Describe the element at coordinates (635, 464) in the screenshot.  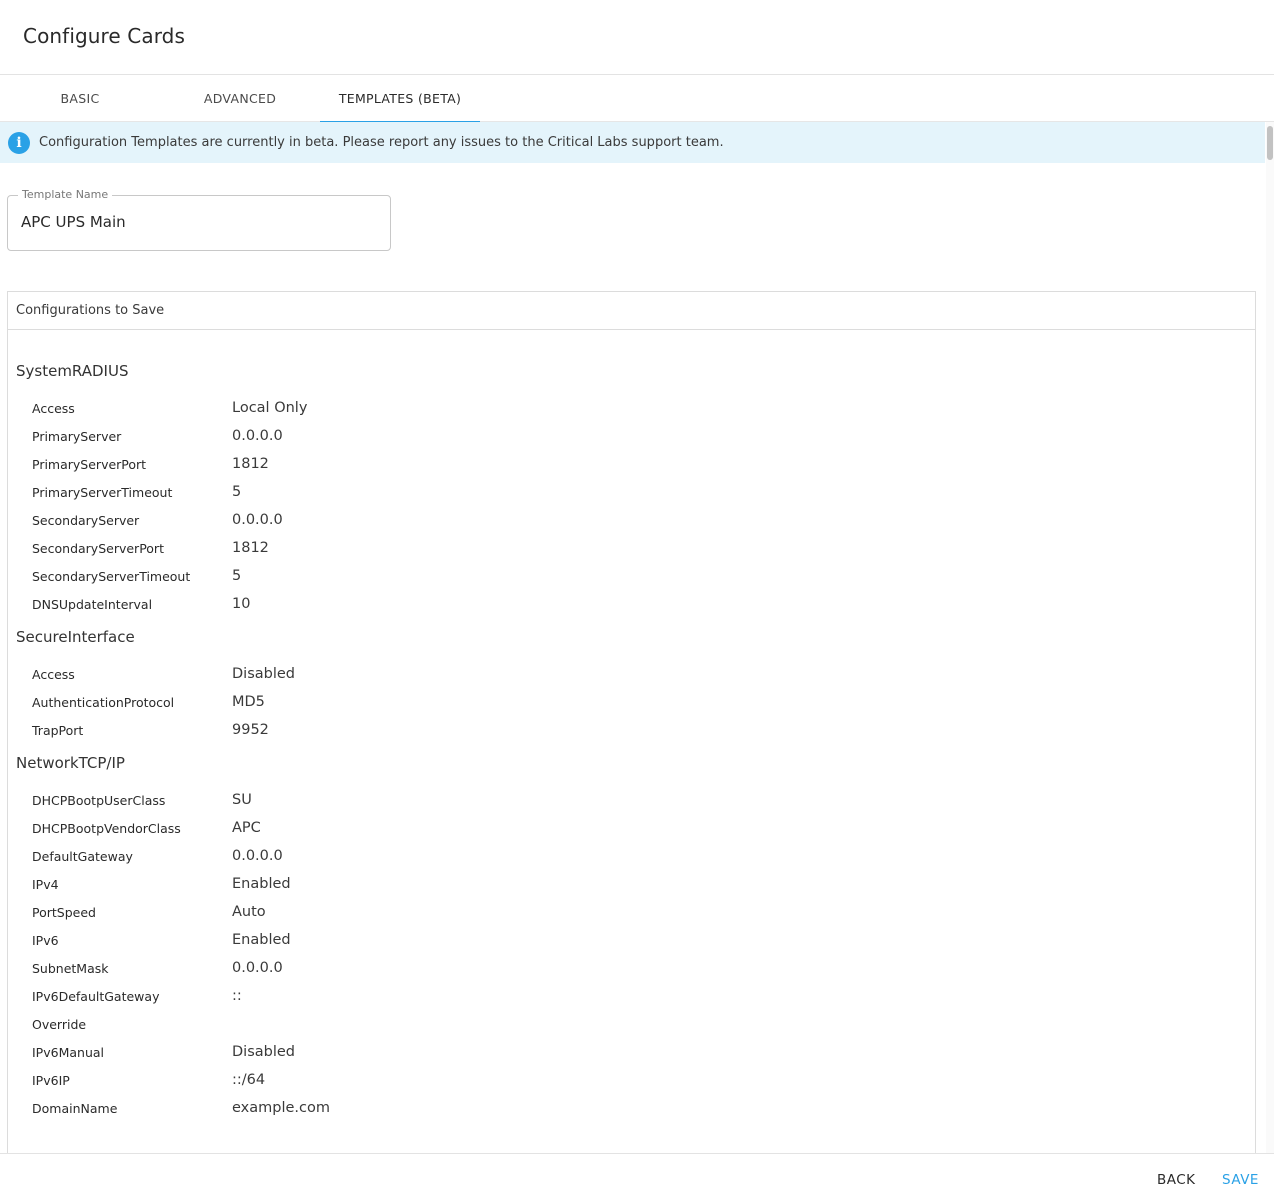
I see `config-row: PrimaryServerPort 1812` at that location.